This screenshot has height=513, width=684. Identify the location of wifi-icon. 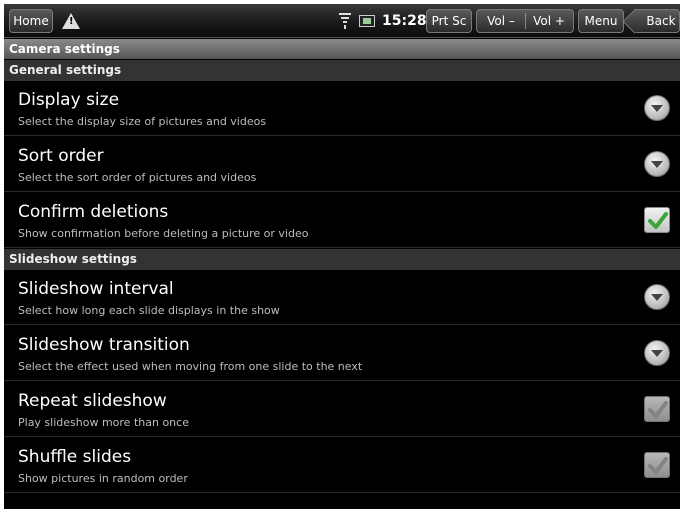
(345, 21).